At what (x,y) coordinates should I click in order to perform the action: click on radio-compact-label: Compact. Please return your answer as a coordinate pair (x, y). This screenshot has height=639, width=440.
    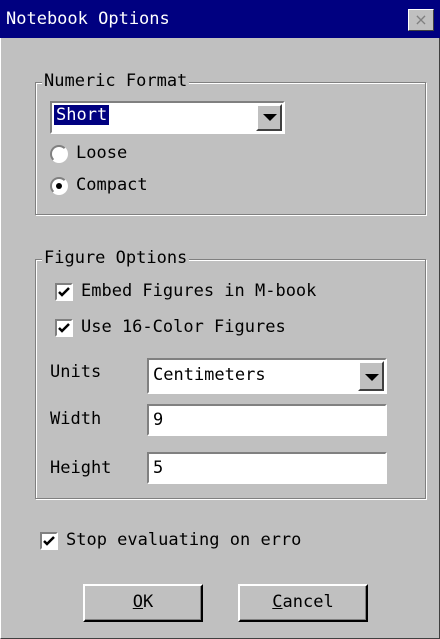
    Looking at the image, I should click on (112, 185).